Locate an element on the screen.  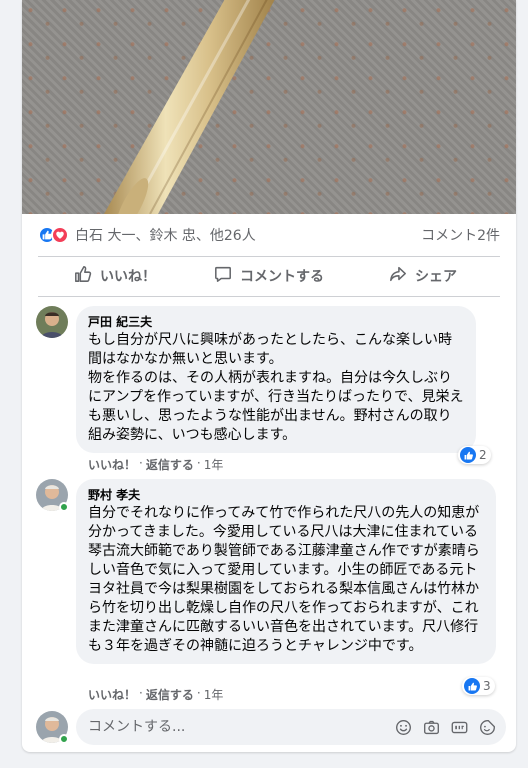
comment-button: コメントする is located at coordinates (269, 276).